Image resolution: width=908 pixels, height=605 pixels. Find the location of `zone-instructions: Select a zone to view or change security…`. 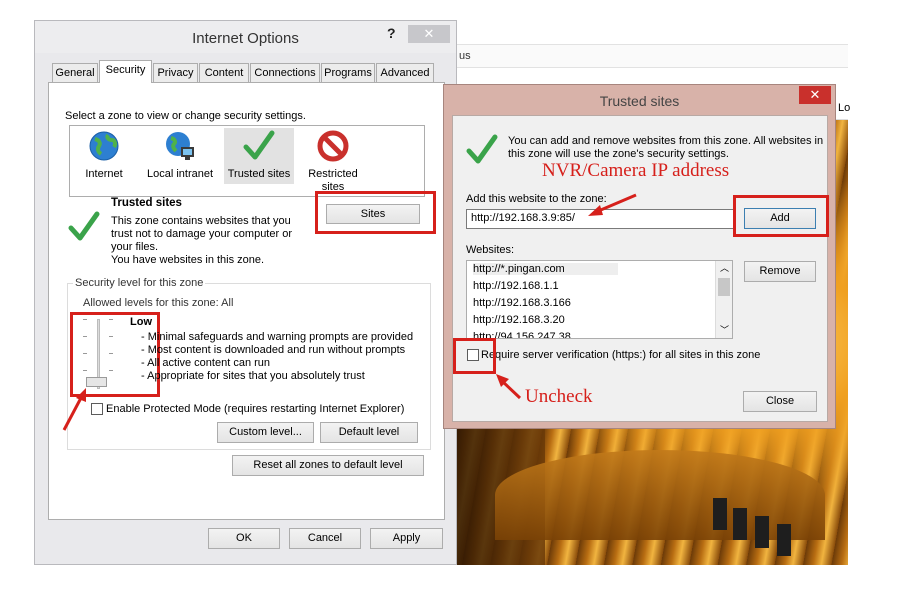

zone-instructions: Select a zone to view or change security… is located at coordinates (185, 116).